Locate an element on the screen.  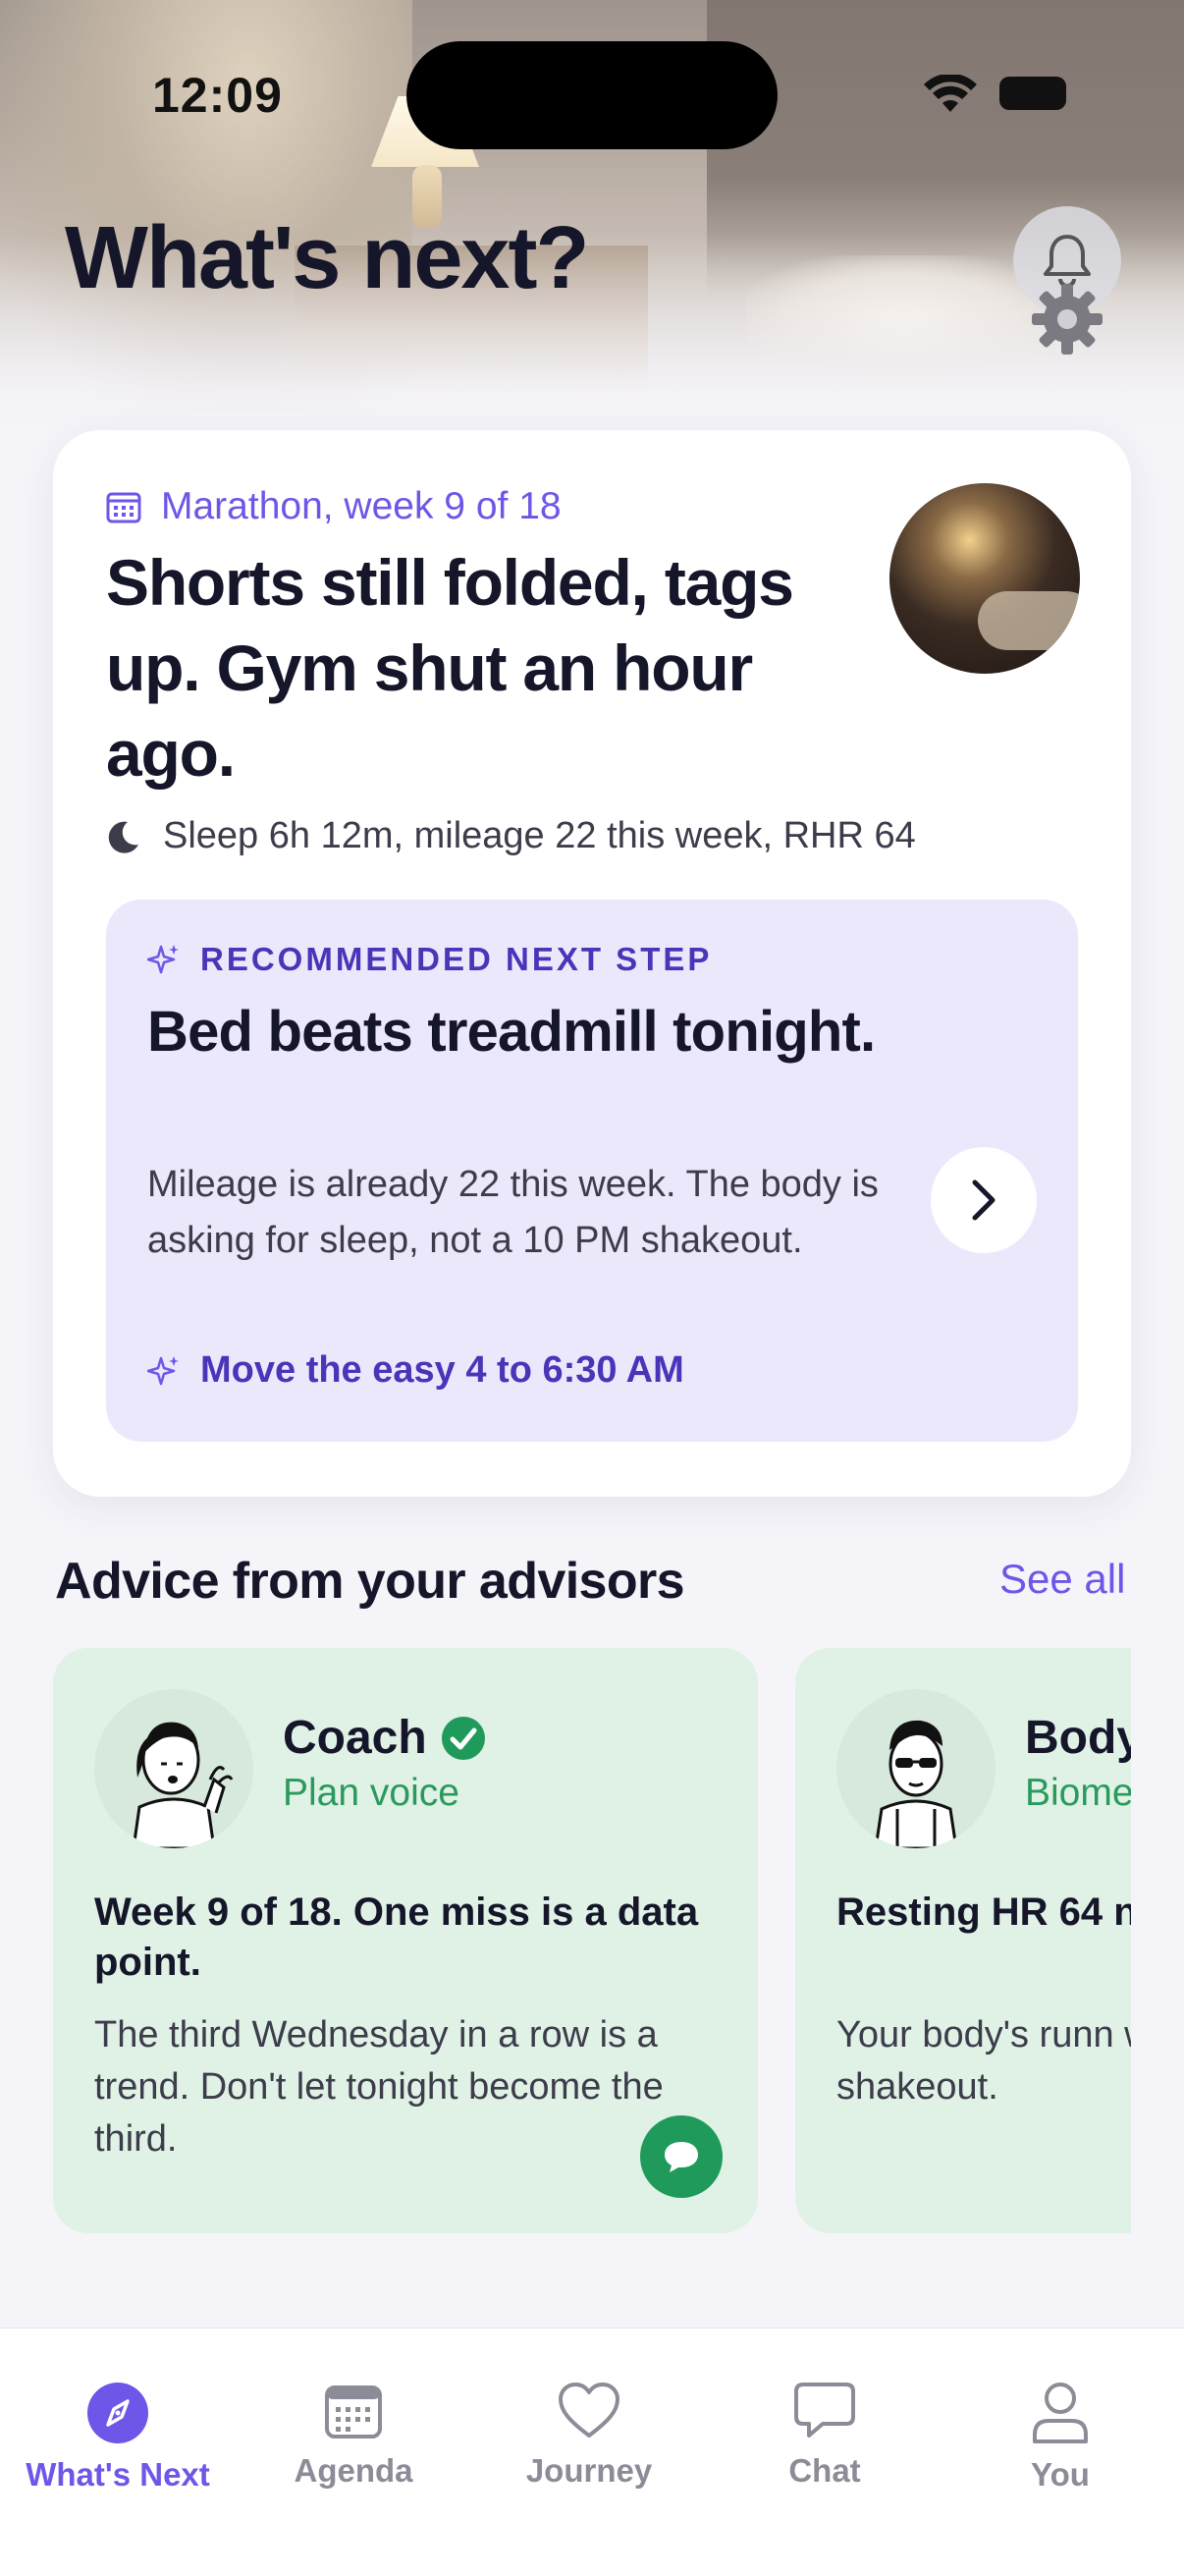
advisor-role: Plan voice is located at coordinates (371, 1793).